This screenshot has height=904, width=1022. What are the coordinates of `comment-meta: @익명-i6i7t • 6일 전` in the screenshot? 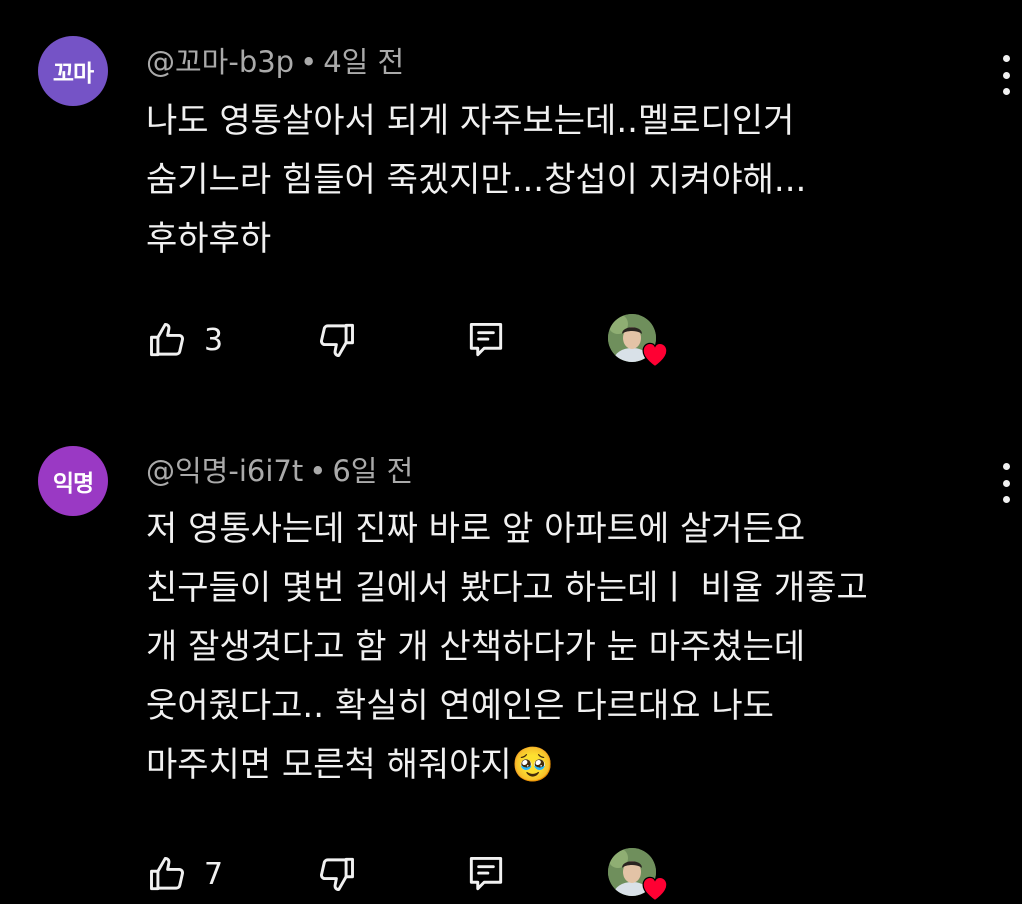 It's located at (279, 471).